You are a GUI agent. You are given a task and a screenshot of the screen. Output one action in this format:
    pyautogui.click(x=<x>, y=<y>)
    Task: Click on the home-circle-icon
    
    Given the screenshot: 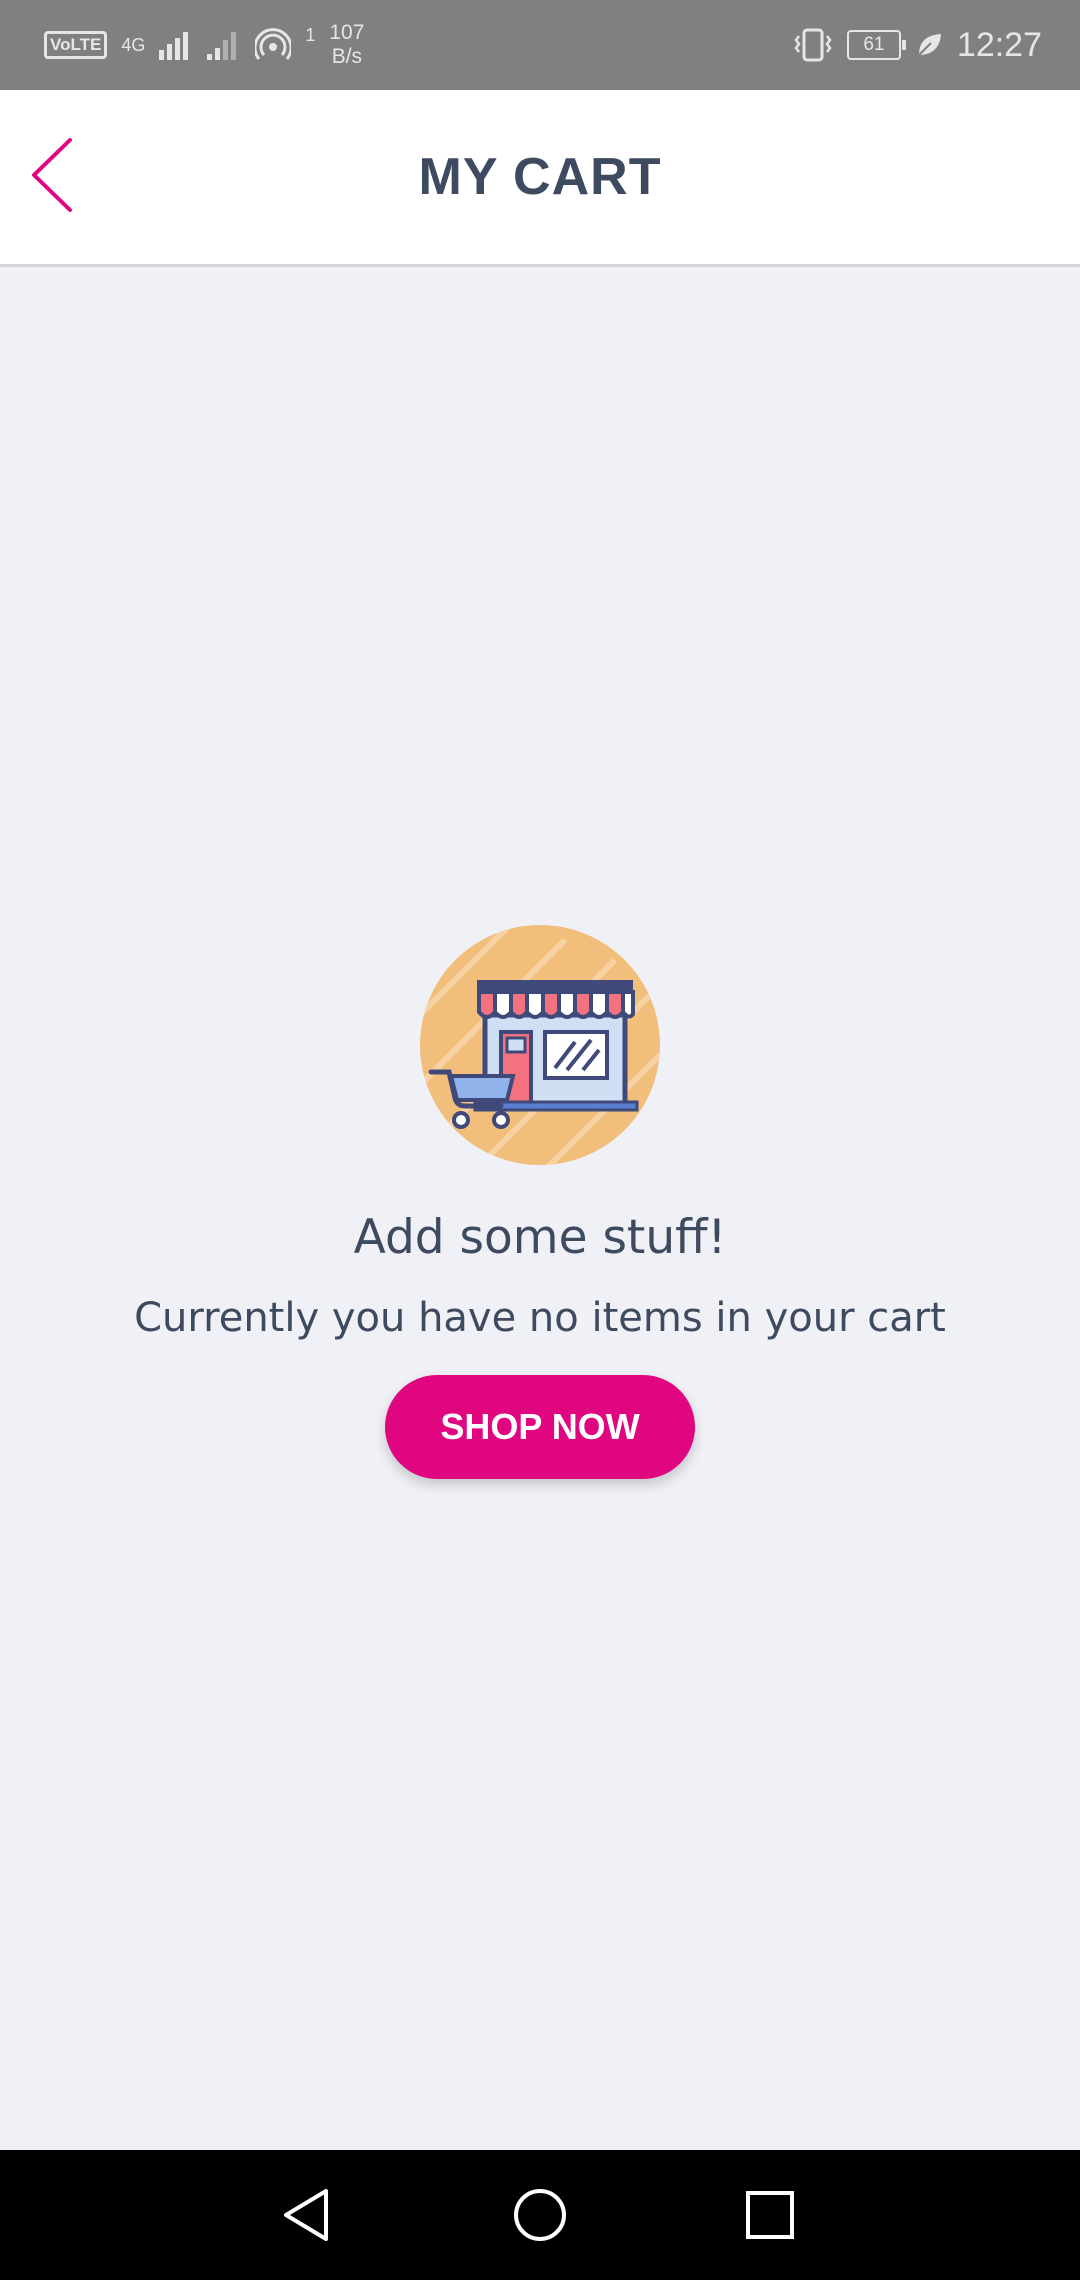 What is the action you would take?
    pyautogui.click(x=540, y=2215)
    